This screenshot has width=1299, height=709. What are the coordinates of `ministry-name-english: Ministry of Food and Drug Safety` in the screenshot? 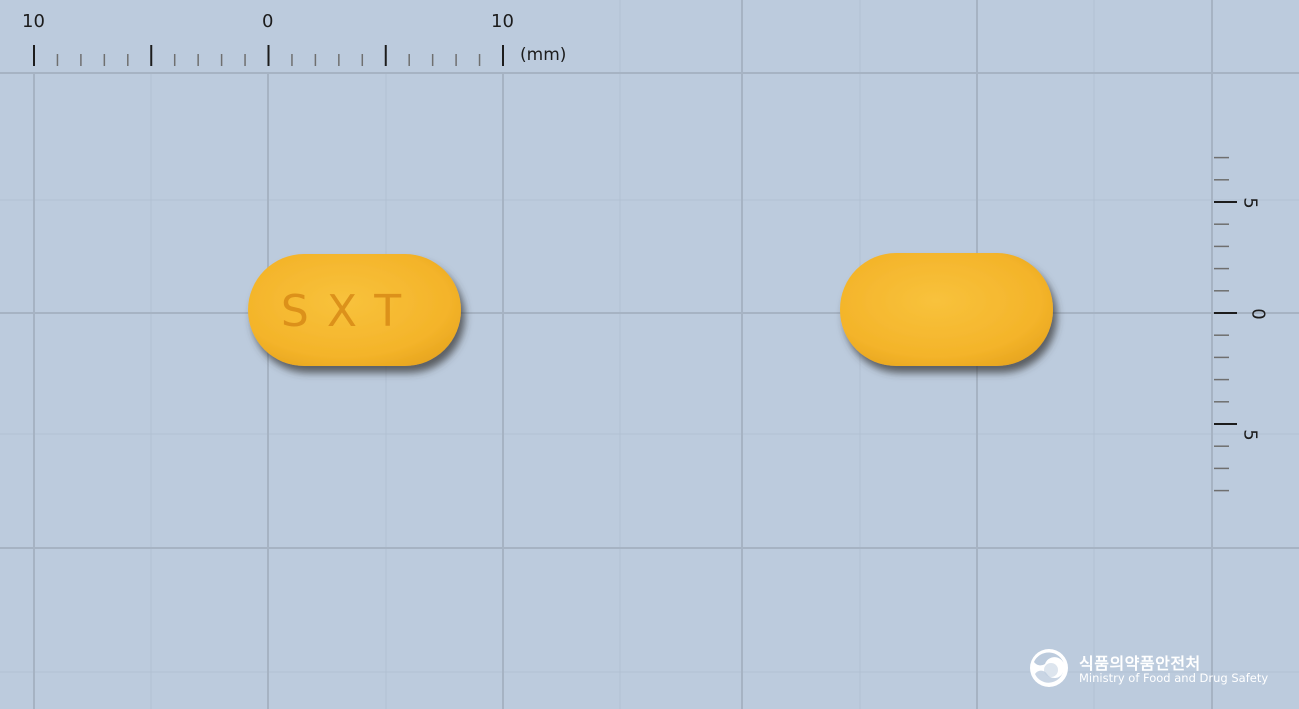 It's located at (1174, 678).